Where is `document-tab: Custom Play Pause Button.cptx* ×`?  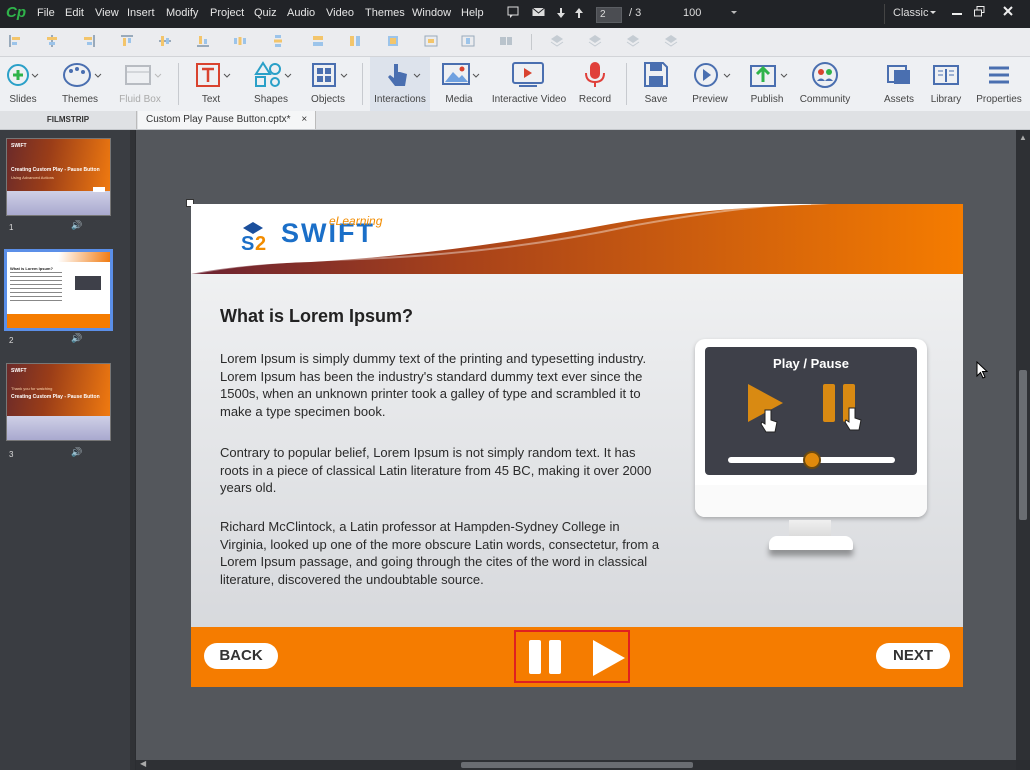
document-tab: Custom Play Pause Button.cptx* × is located at coordinates (227, 120).